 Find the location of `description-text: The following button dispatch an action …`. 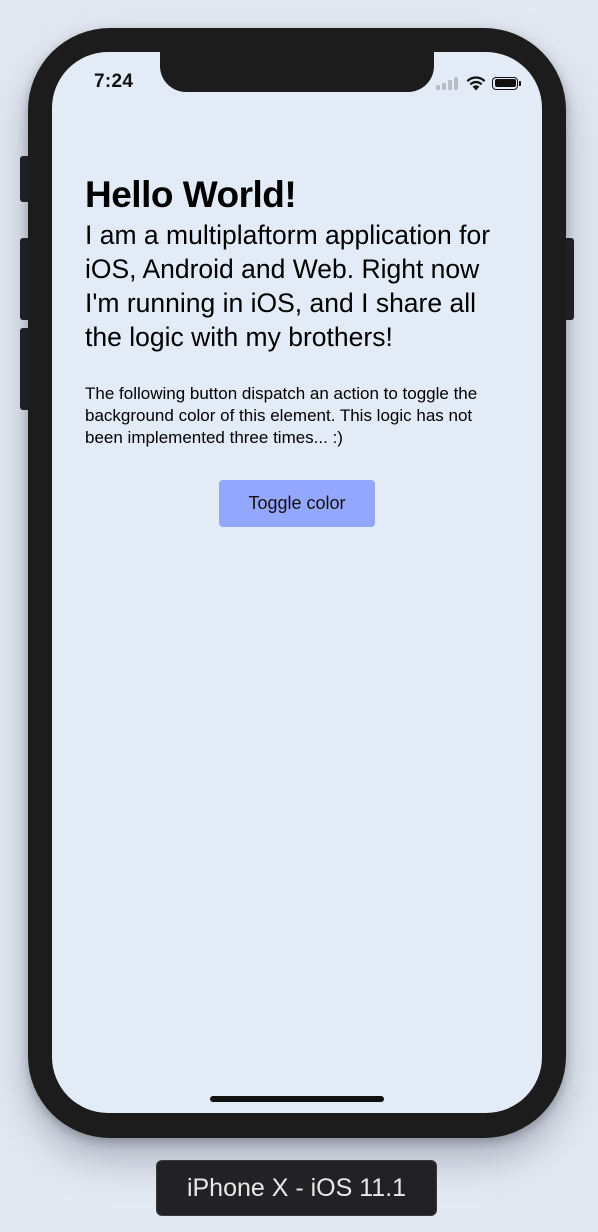

description-text: The following button dispatch an action … is located at coordinates (281, 415).